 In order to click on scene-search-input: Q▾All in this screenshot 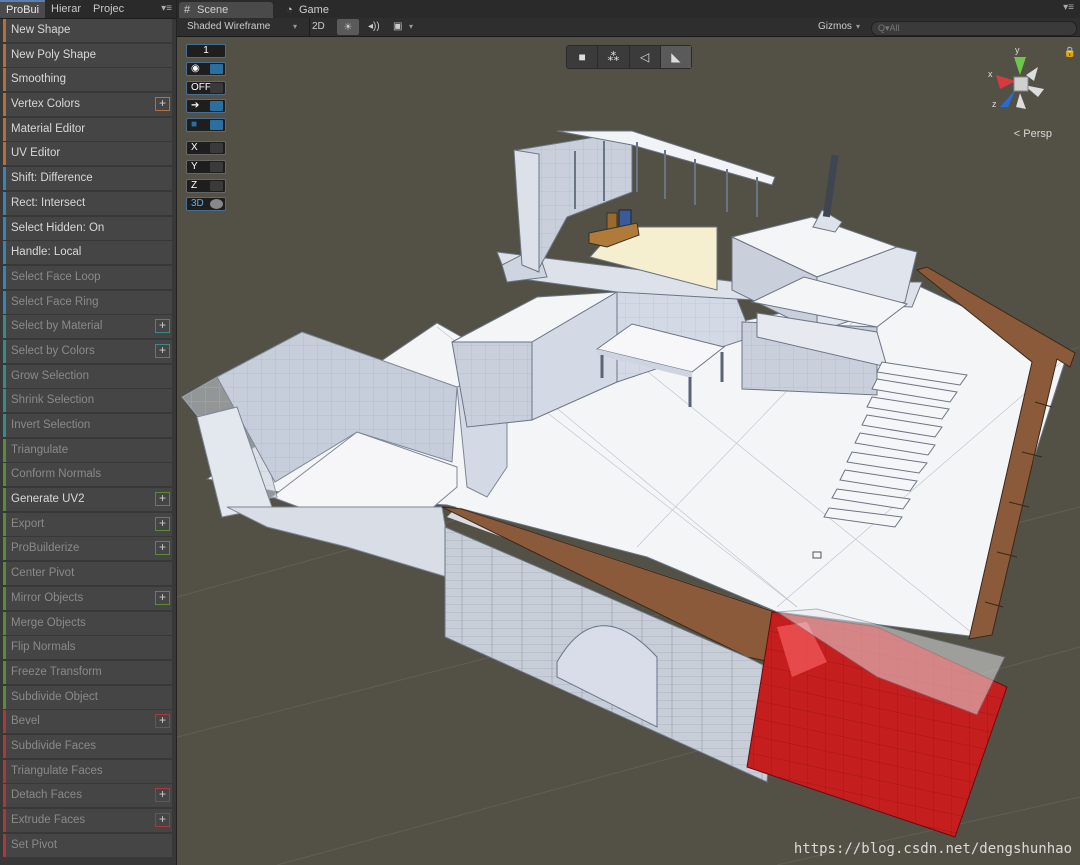, I will do `click(974, 28)`.